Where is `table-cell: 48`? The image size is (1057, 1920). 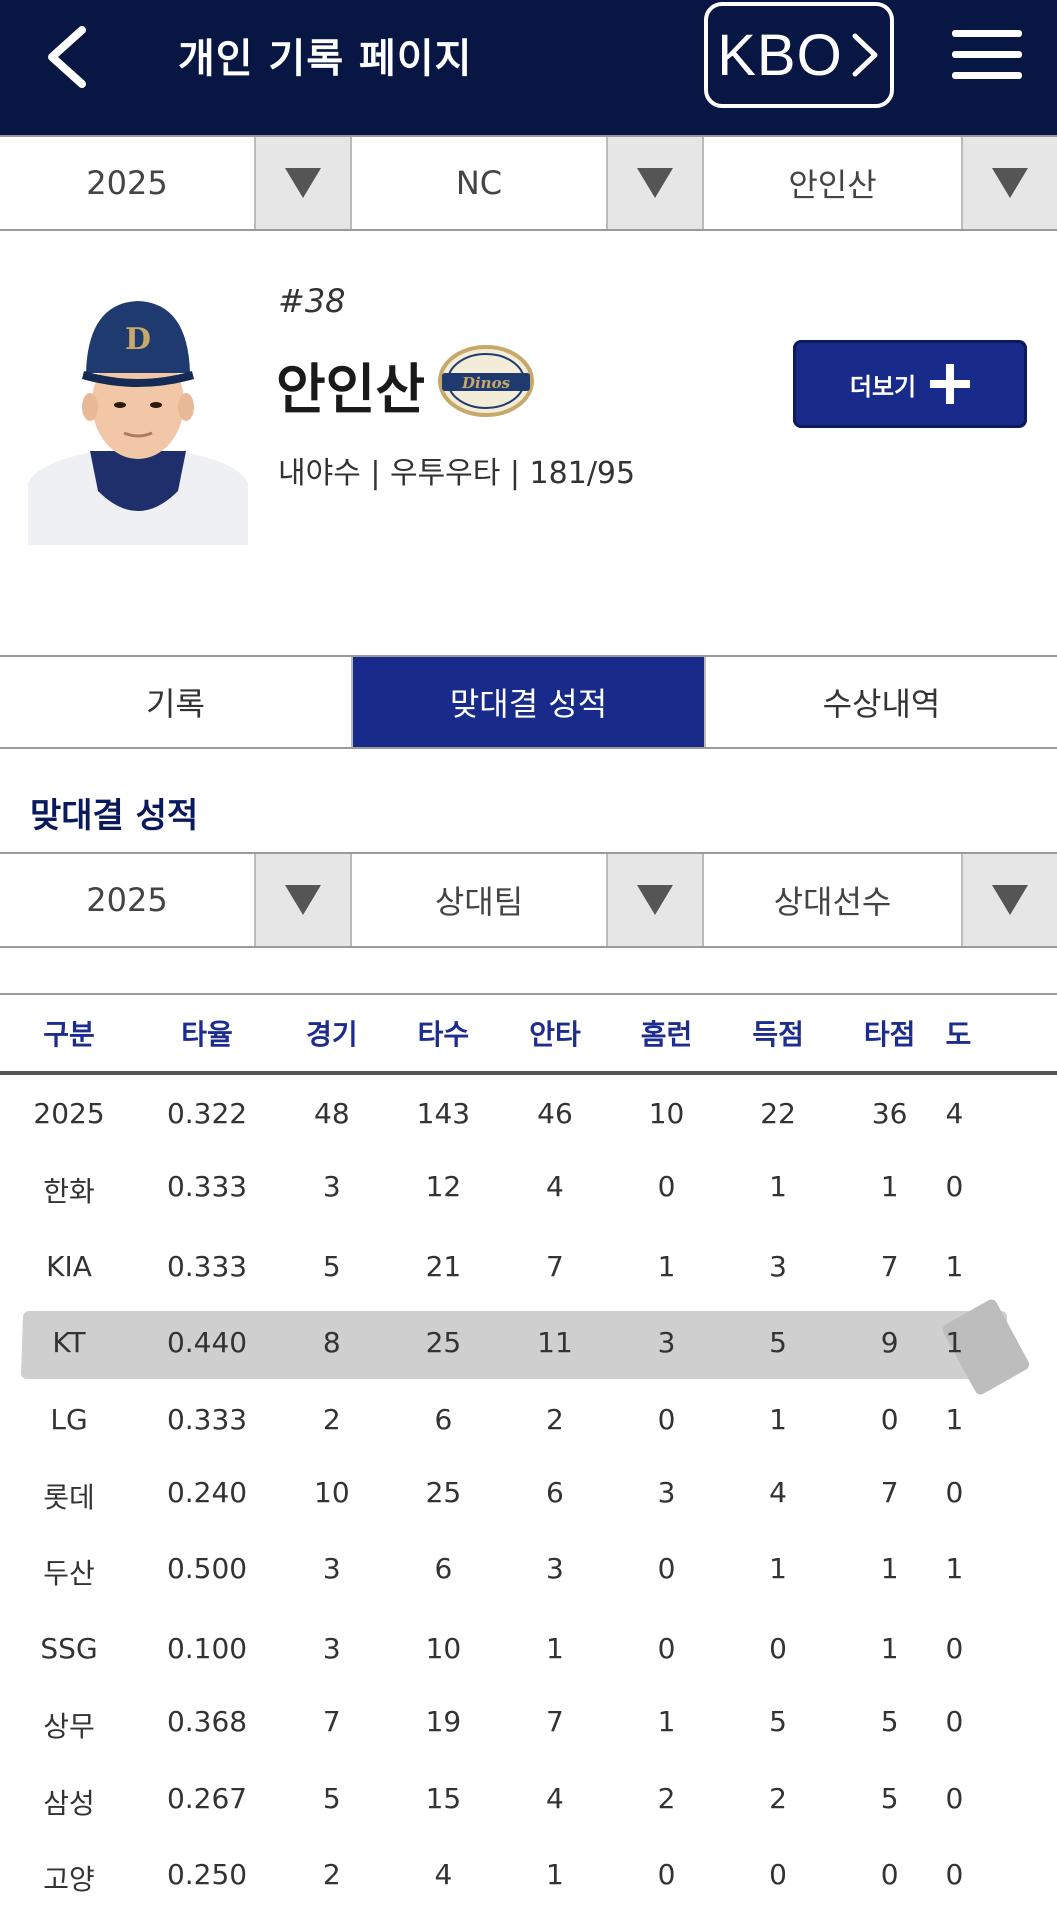 table-cell: 48 is located at coordinates (332, 1113).